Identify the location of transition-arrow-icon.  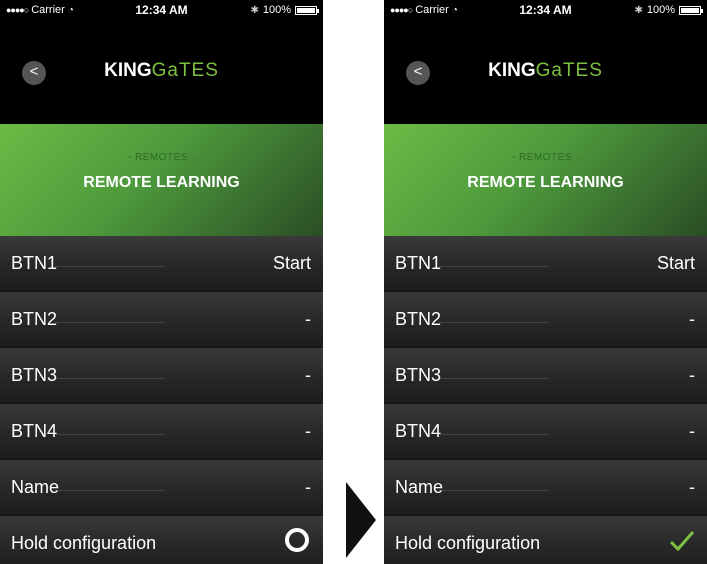
(361, 520).